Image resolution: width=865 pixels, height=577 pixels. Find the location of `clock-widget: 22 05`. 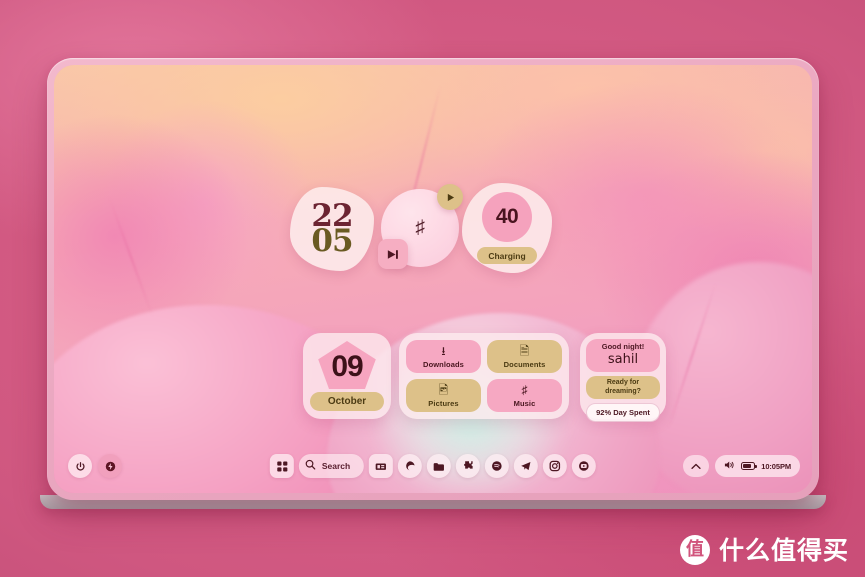

clock-widget: 22 05 is located at coordinates (332, 229).